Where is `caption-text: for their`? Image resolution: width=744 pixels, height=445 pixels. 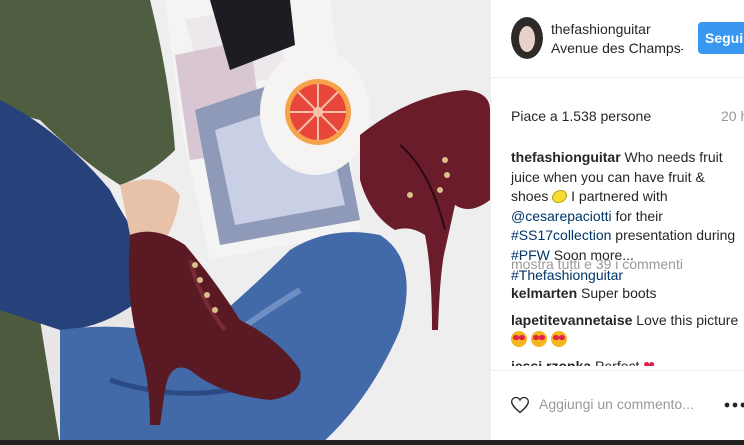 caption-text: for their is located at coordinates (637, 215).